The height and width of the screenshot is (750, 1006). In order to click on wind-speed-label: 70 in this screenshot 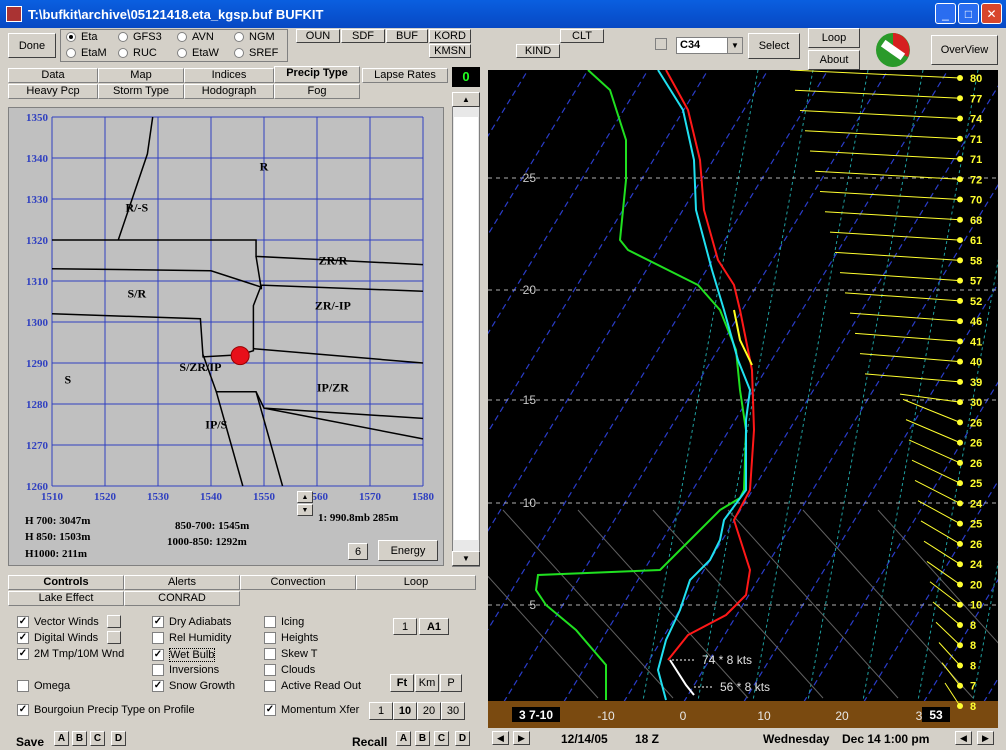, I will do `click(976, 201)`.